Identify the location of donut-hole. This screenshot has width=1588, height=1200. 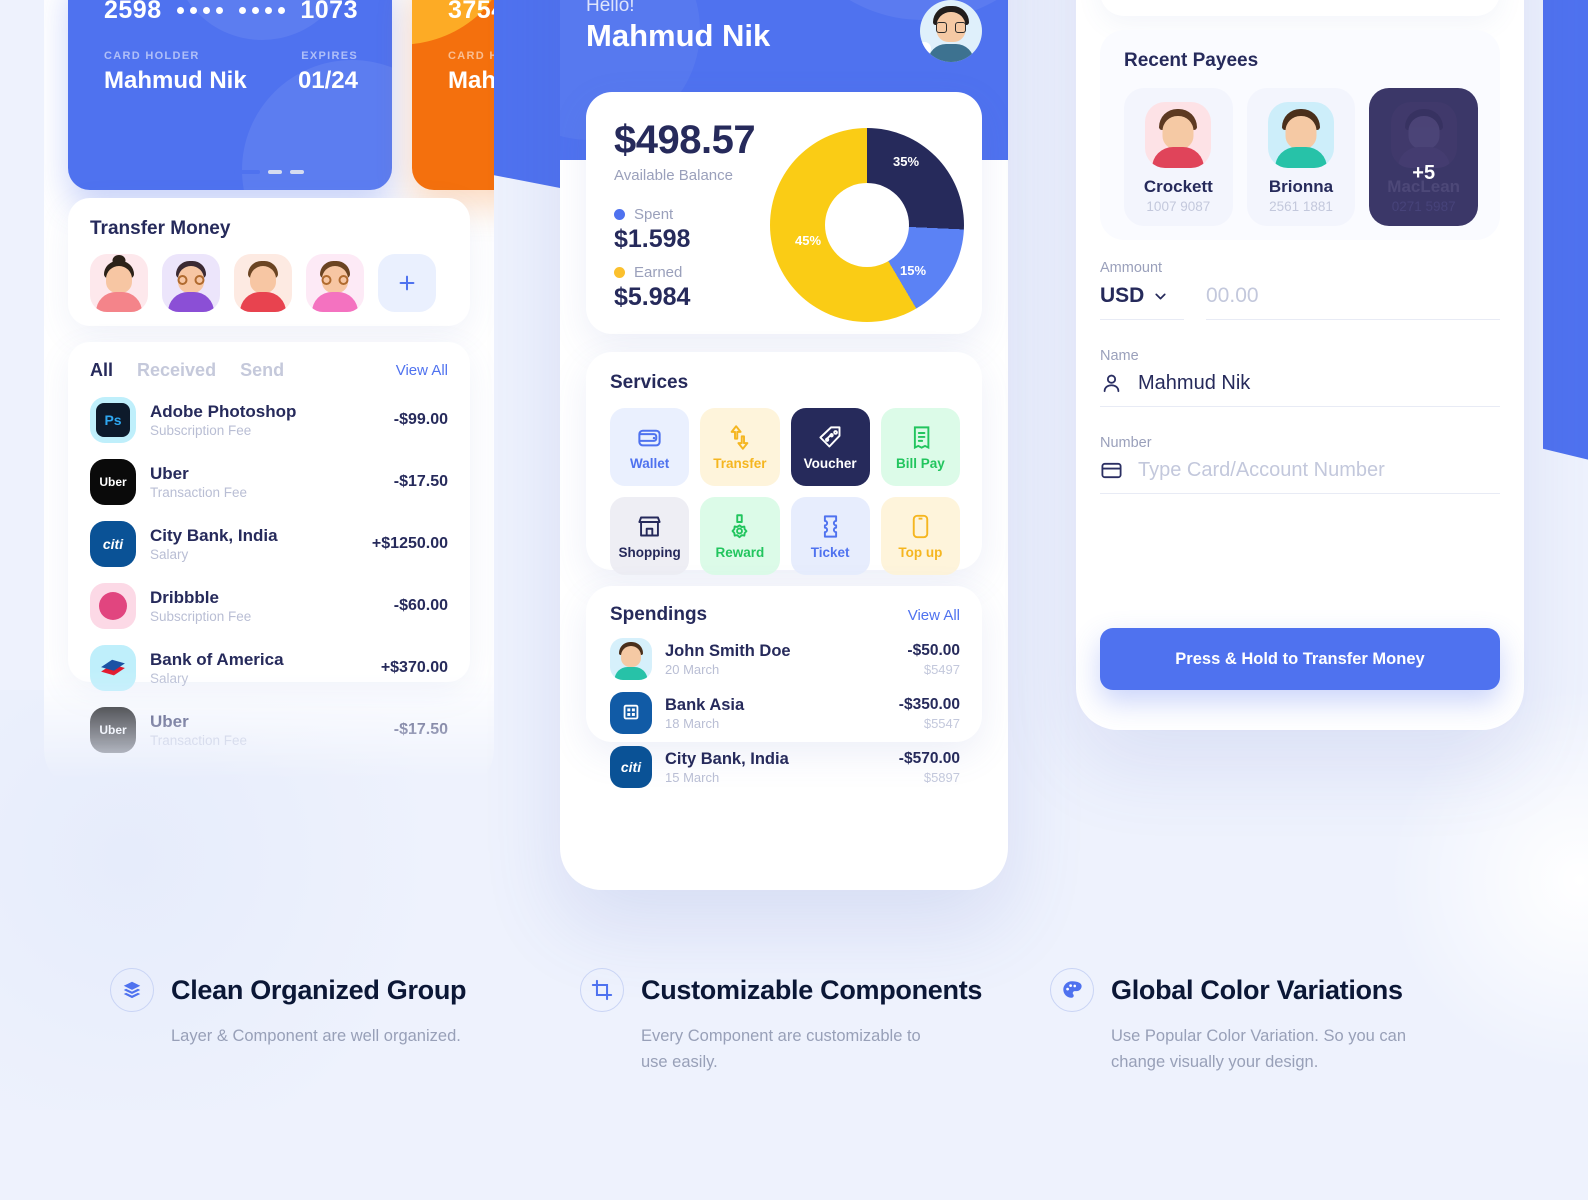
(867, 225).